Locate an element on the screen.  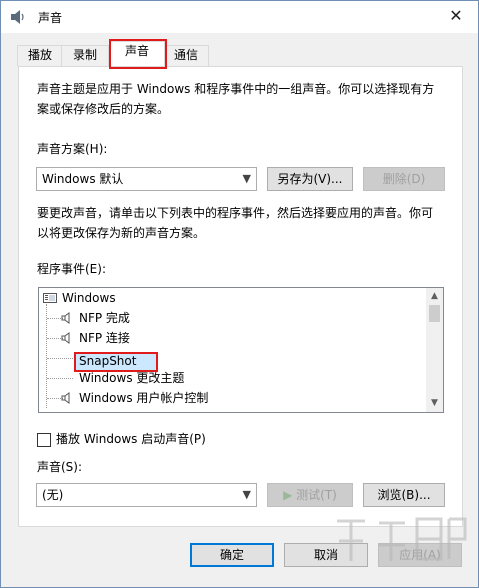
program-events-label: 程序事件(E): is located at coordinates (71, 269).